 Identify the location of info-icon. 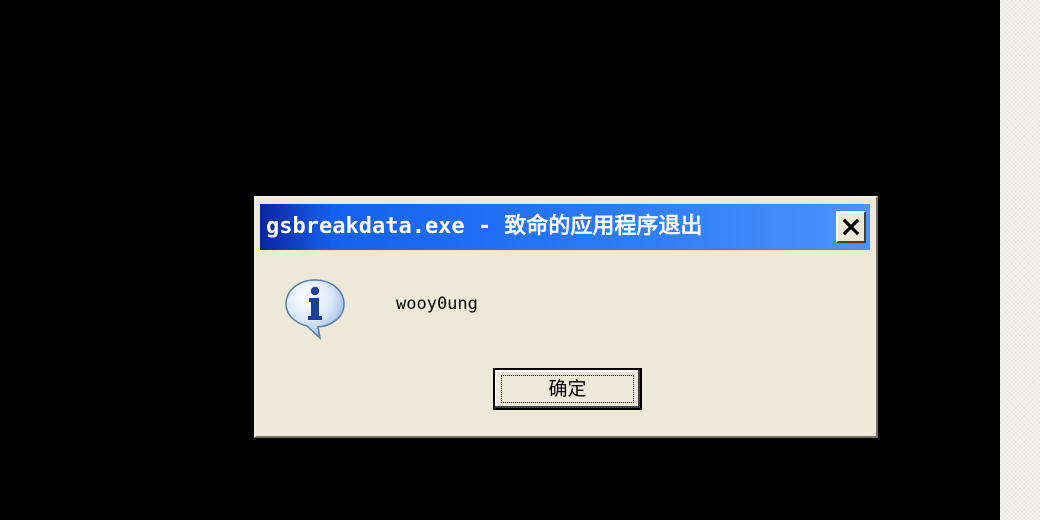
(315, 310).